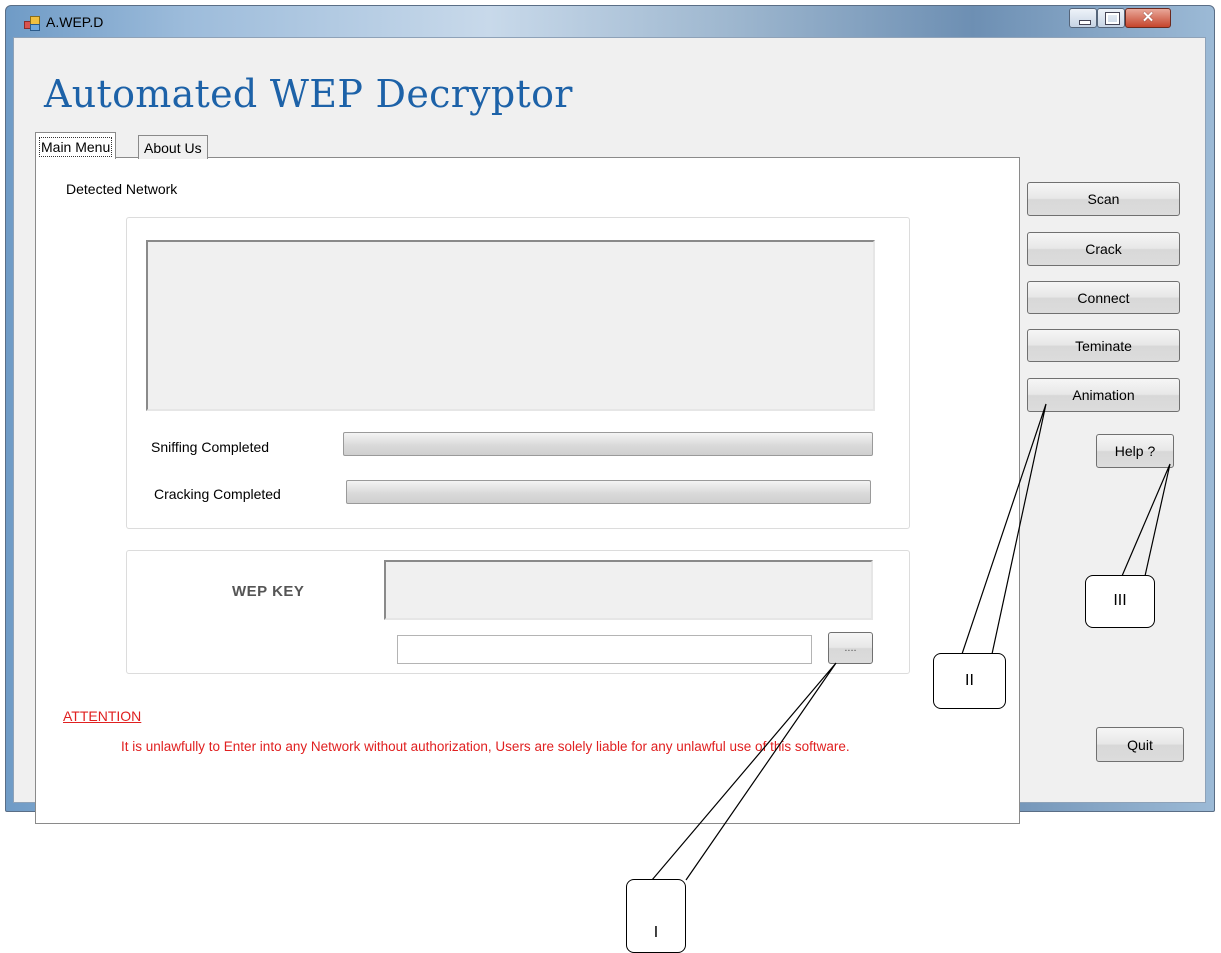 This screenshot has width=1221, height=953. Describe the element at coordinates (217, 494) in the screenshot. I see `cracking-label: Cracking Completed` at that location.